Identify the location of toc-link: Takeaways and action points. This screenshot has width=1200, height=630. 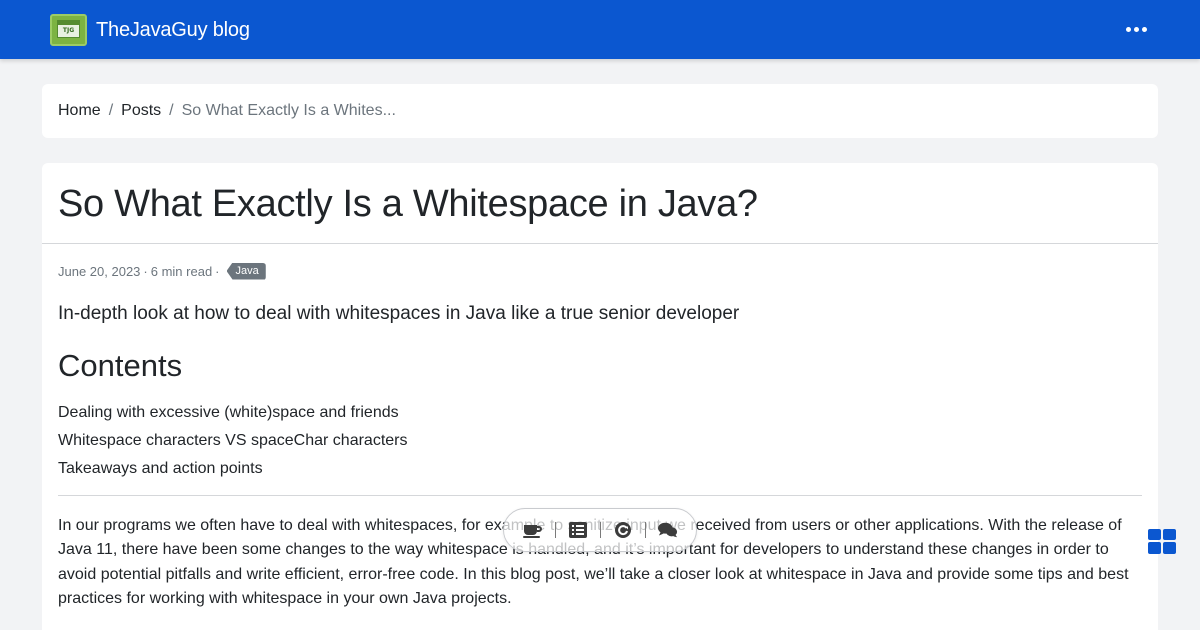
(160, 468).